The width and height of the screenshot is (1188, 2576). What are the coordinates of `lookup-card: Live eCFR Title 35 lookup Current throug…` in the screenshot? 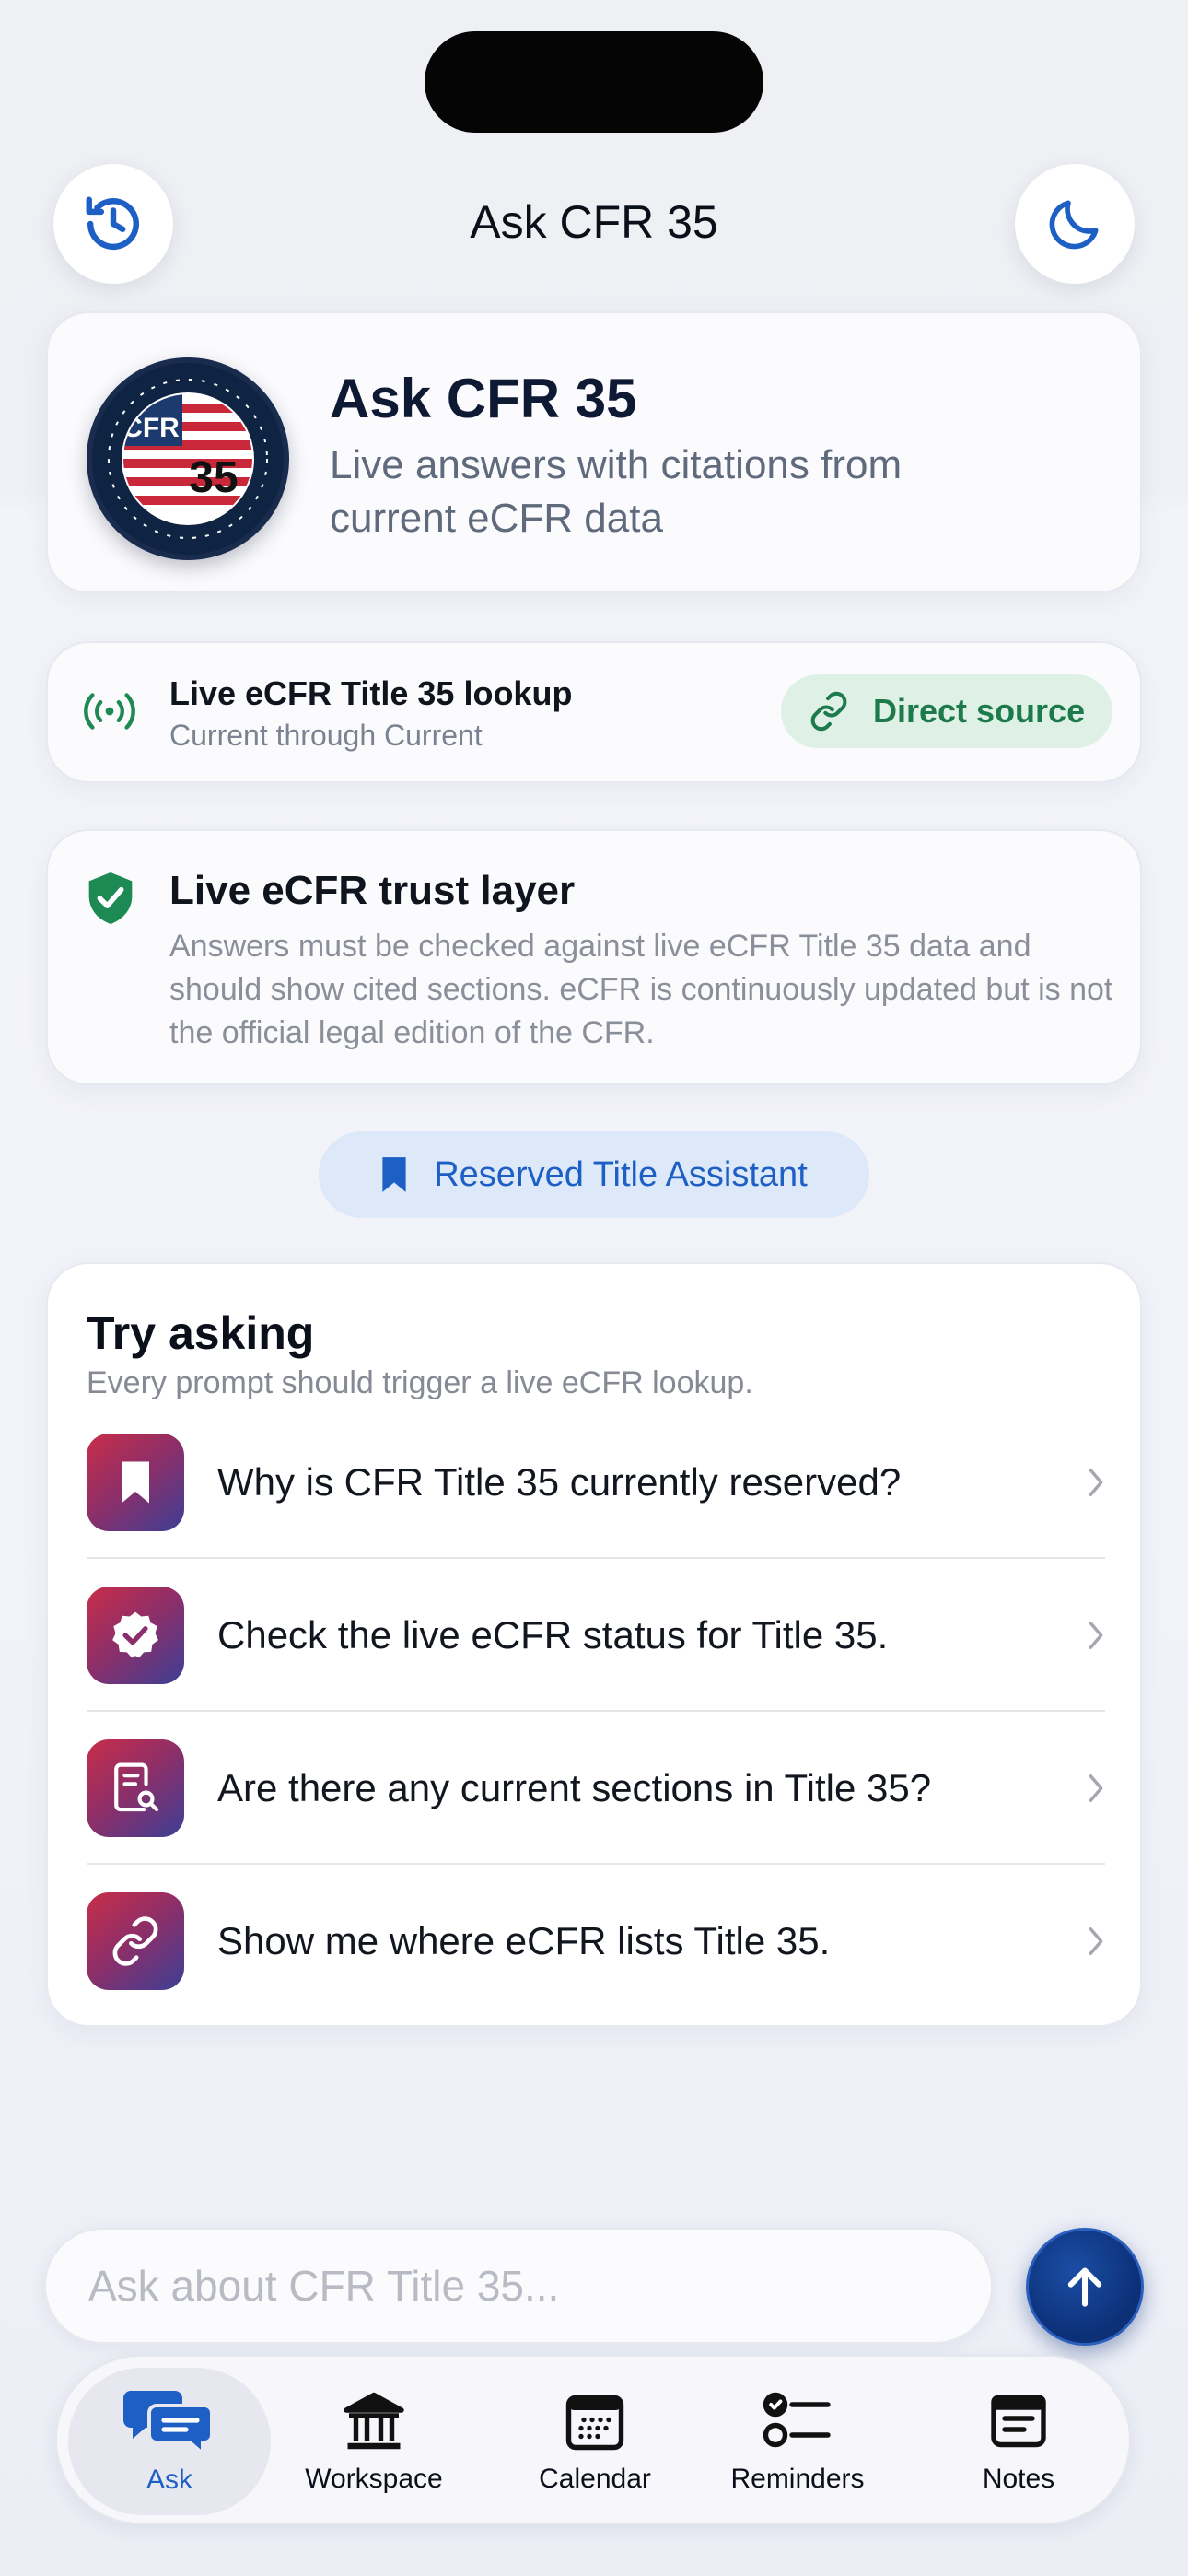 It's located at (594, 712).